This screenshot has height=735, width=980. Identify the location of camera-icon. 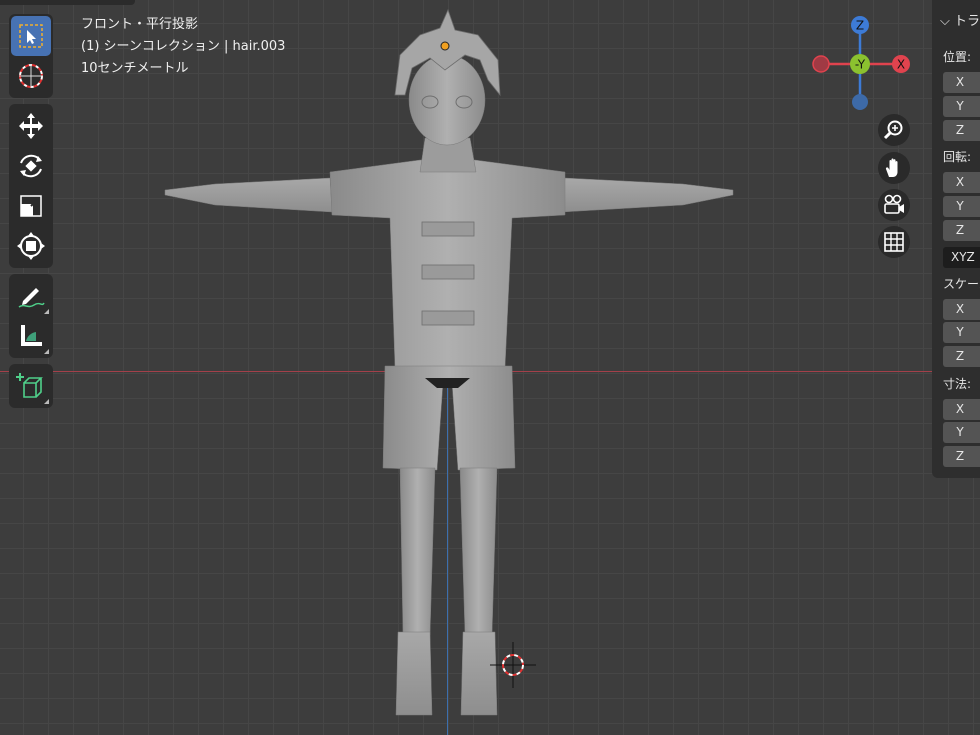
(894, 204).